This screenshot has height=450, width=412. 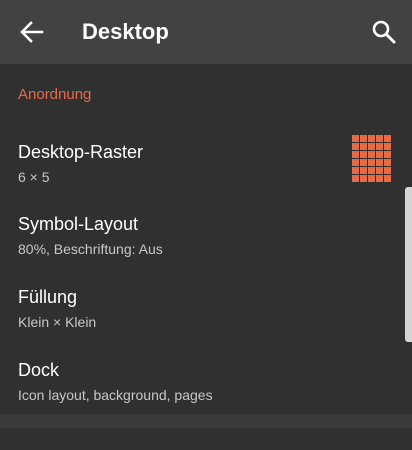 What do you see at coordinates (39, 370) in the screenshot?
I see `pref-title: Dock` at bounding box center [39, 370].